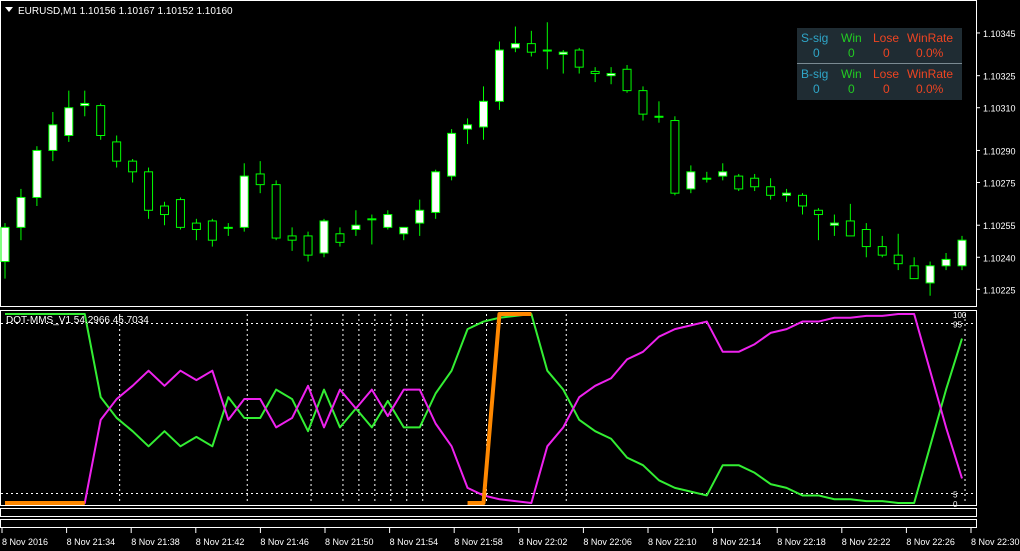 The width and height of the screenshot is (1020, 551). I want to click on indicator-tick-label: 0, so click(955, 504).